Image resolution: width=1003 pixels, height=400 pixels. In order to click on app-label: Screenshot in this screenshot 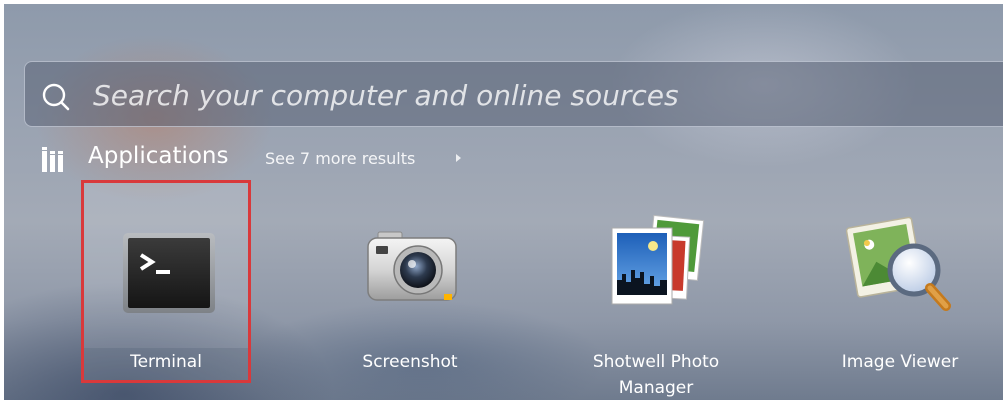, I will do `click(410, 362)`.